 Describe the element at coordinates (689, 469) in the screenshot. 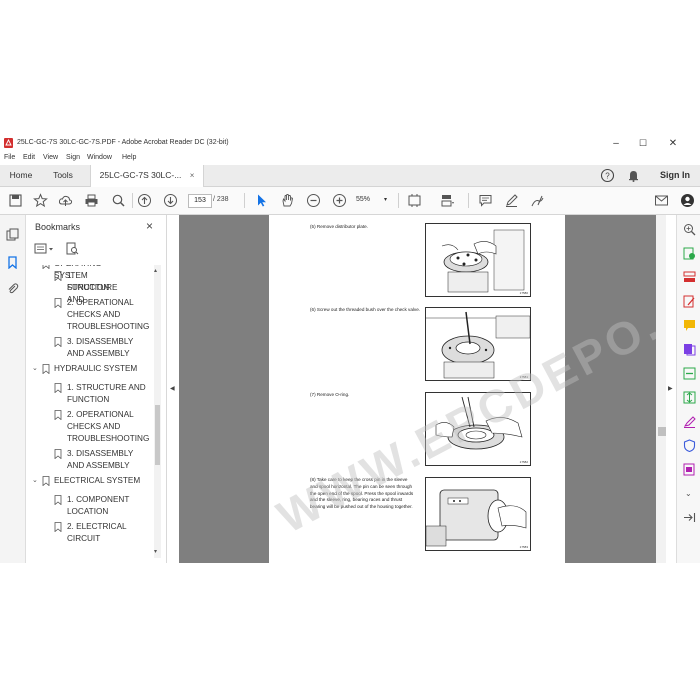

I see `create-pdf-icon` at that location.